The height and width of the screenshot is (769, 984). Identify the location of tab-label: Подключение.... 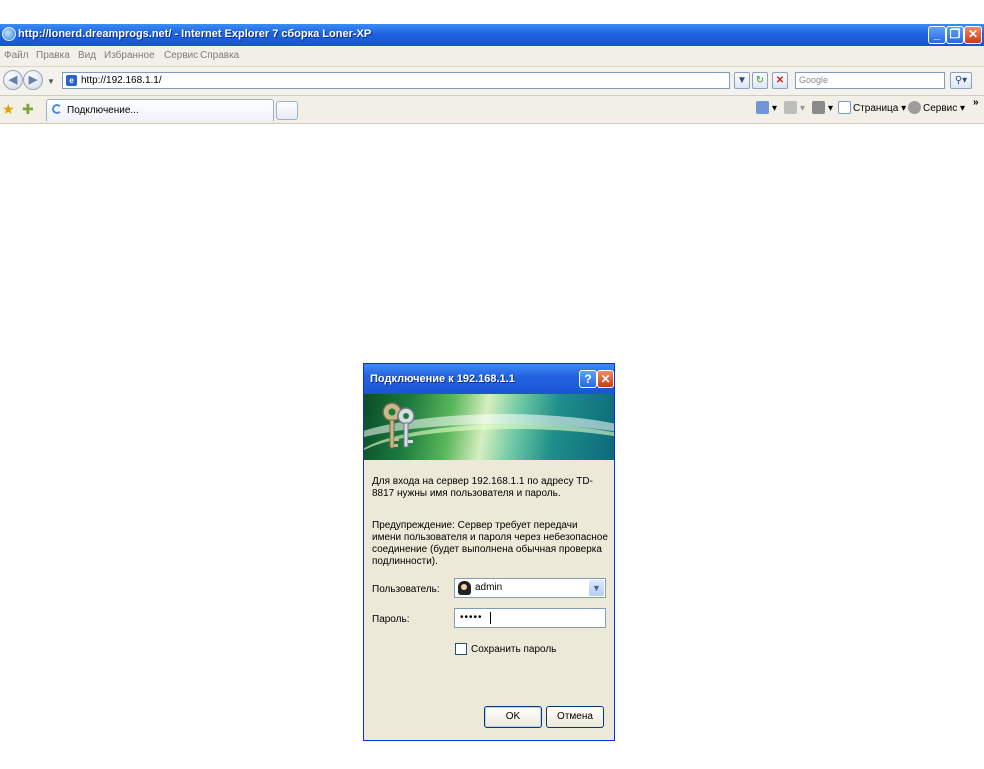
(103, 110).